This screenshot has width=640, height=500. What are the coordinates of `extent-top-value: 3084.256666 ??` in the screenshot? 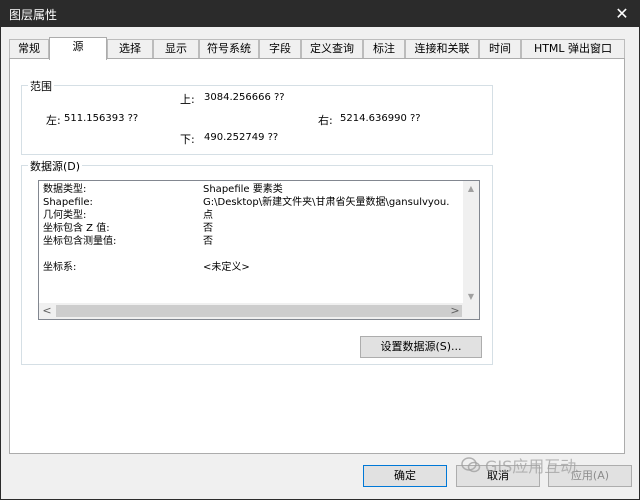 It's located at (244, 97).